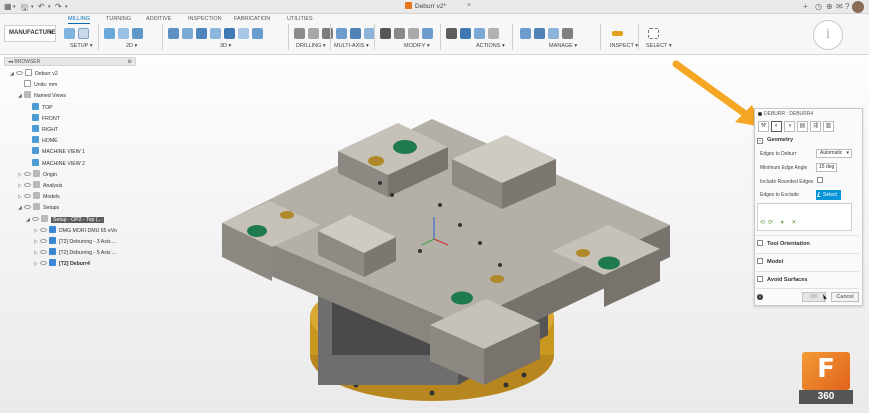 This screenshot has width=869, height=413. What do you see at coordinates (257, 33) in the screenshot?
I see `horizontal-icon` at bounding box center [257, 33].